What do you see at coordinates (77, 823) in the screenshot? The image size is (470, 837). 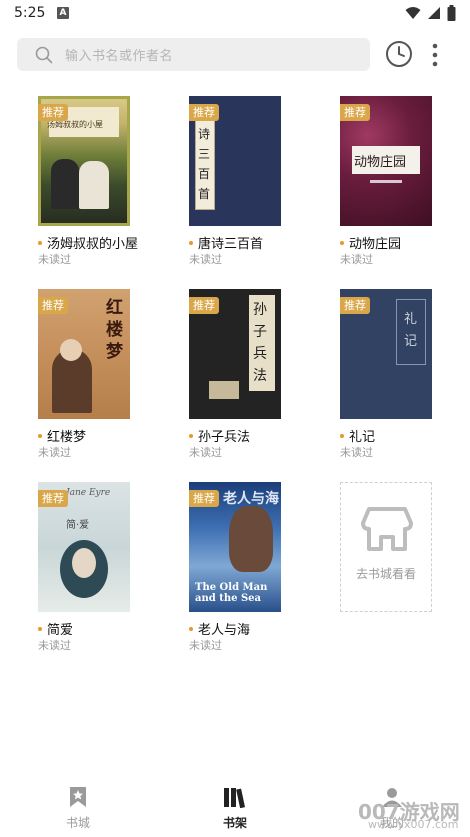 I see `tab-store-label: 书城` at bounding box center [77, 823].